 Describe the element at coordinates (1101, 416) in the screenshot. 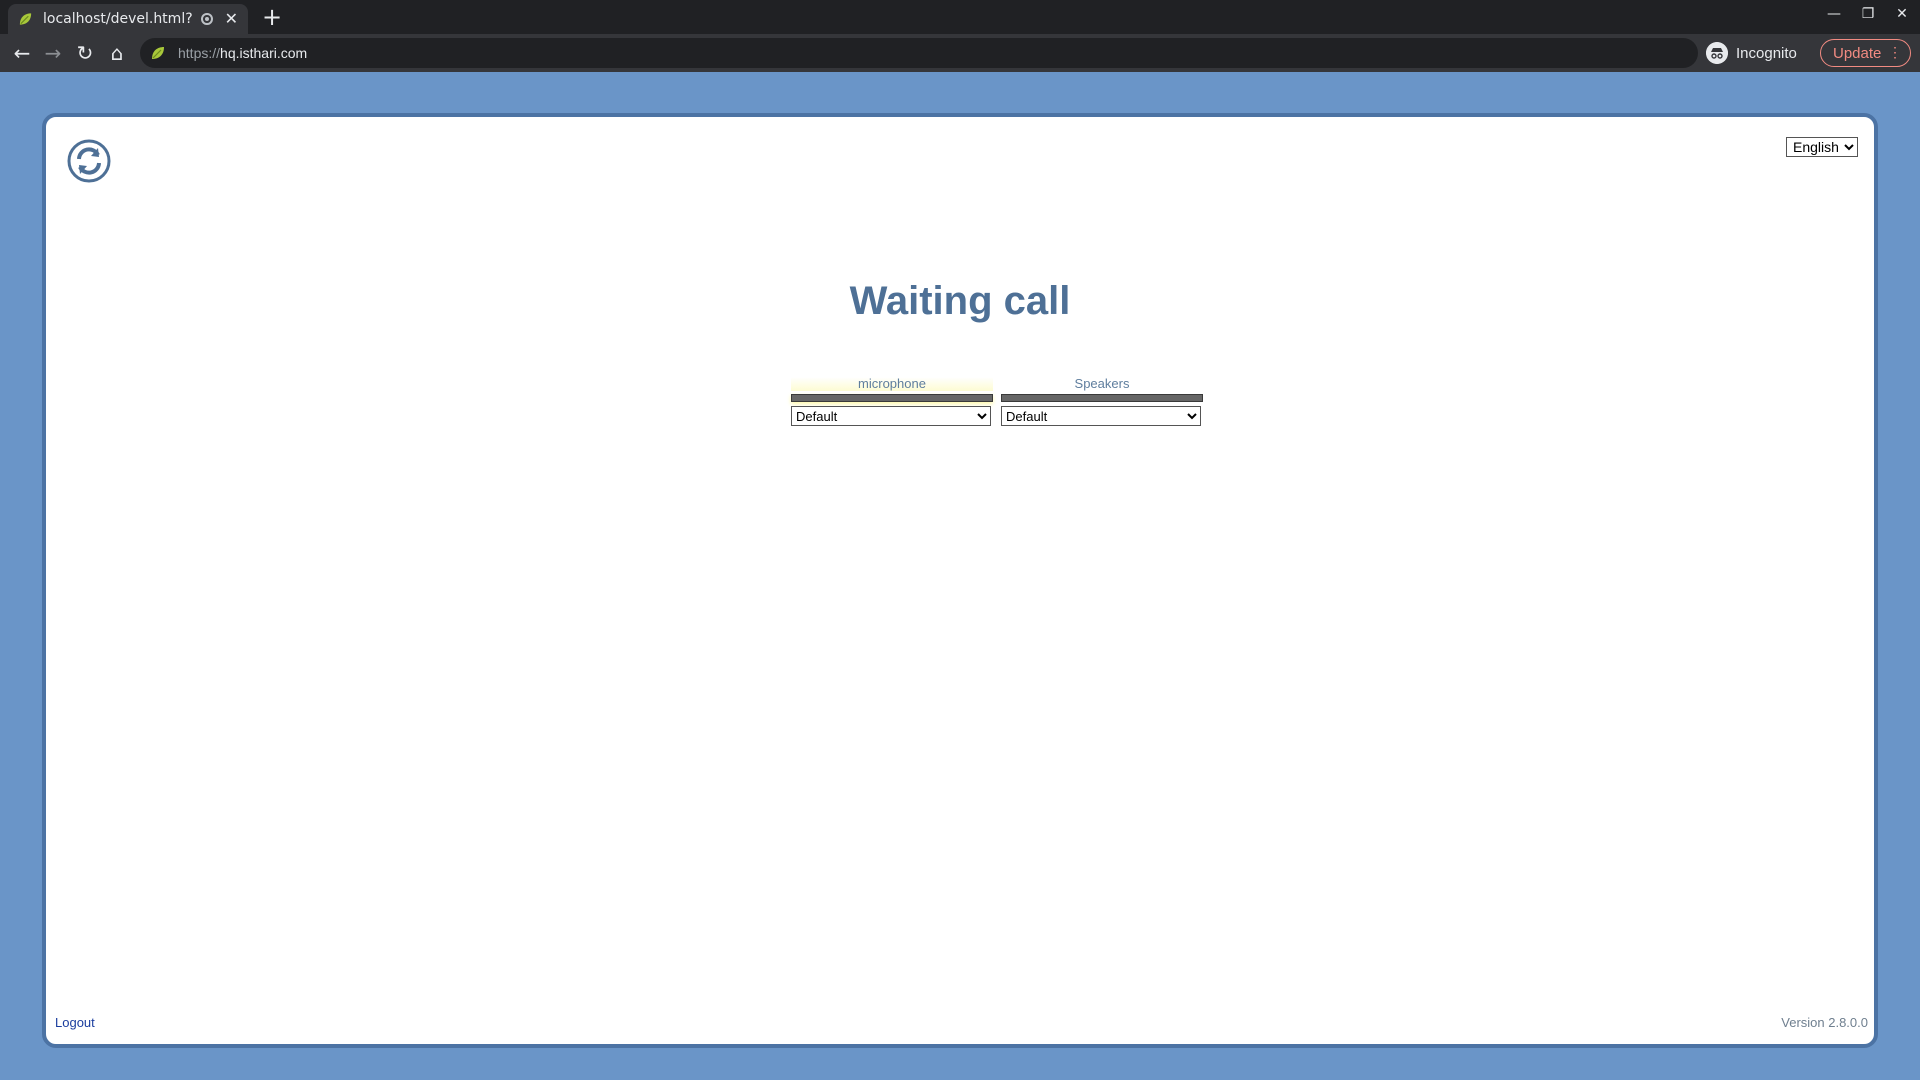

I see `speakers-select: Default` at that location.